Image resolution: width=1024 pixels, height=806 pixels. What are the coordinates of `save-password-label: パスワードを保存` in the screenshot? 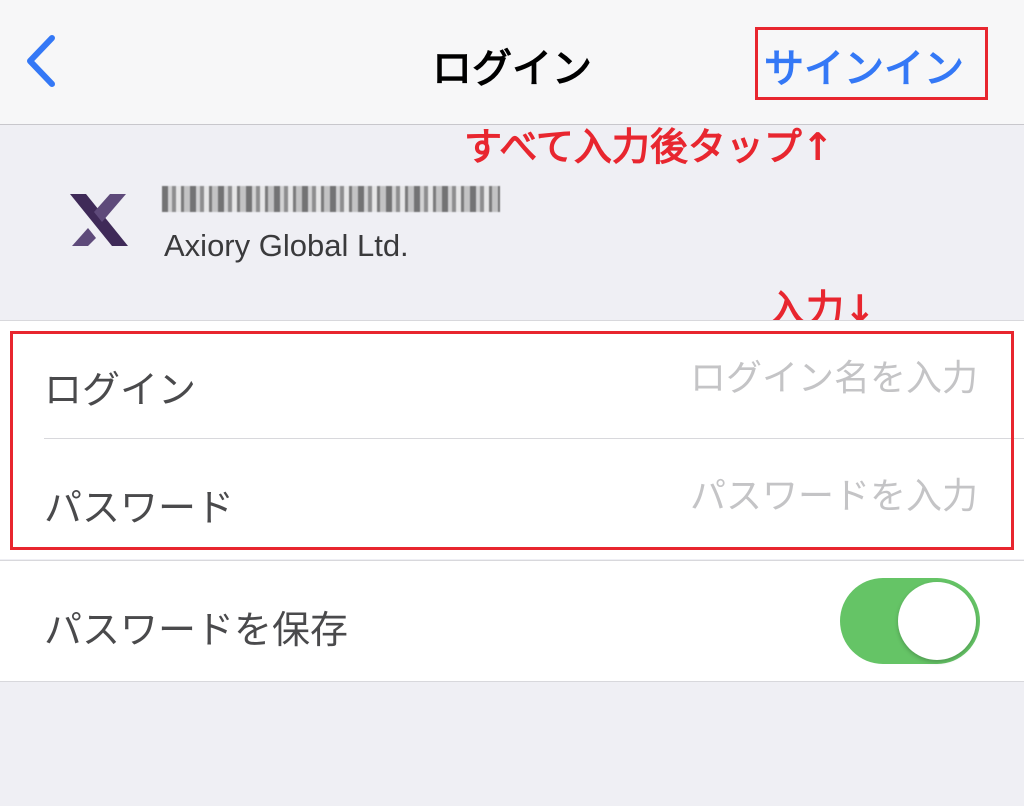 It's located at (196, 630).